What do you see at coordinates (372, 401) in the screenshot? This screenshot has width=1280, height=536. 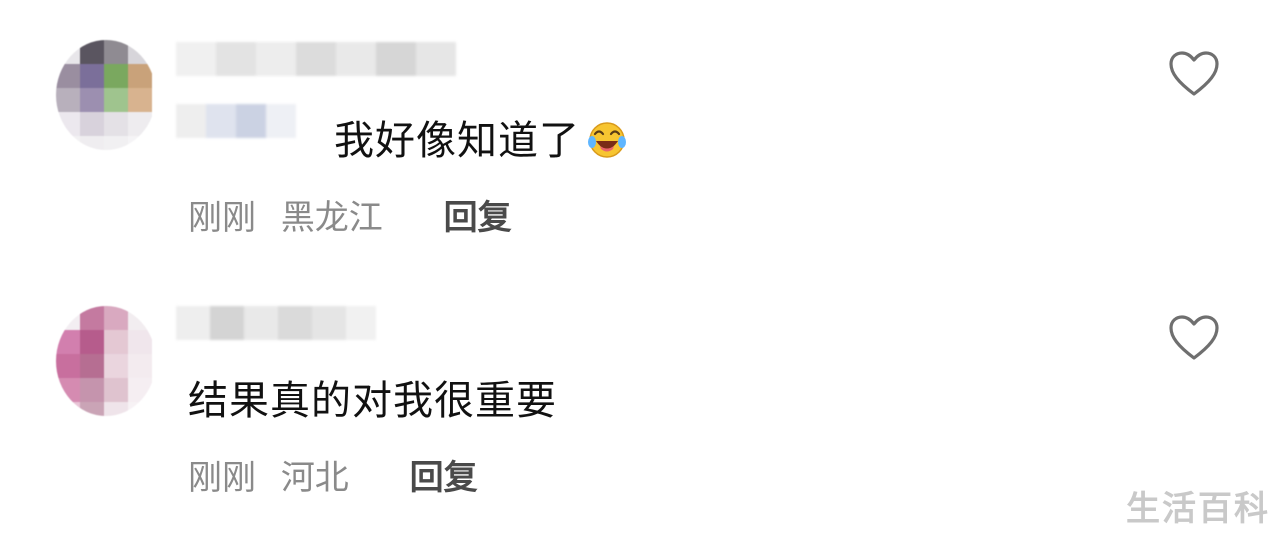 I see `comment-text-content: 结果真的对我很重要` at bounding box center [372, 401].